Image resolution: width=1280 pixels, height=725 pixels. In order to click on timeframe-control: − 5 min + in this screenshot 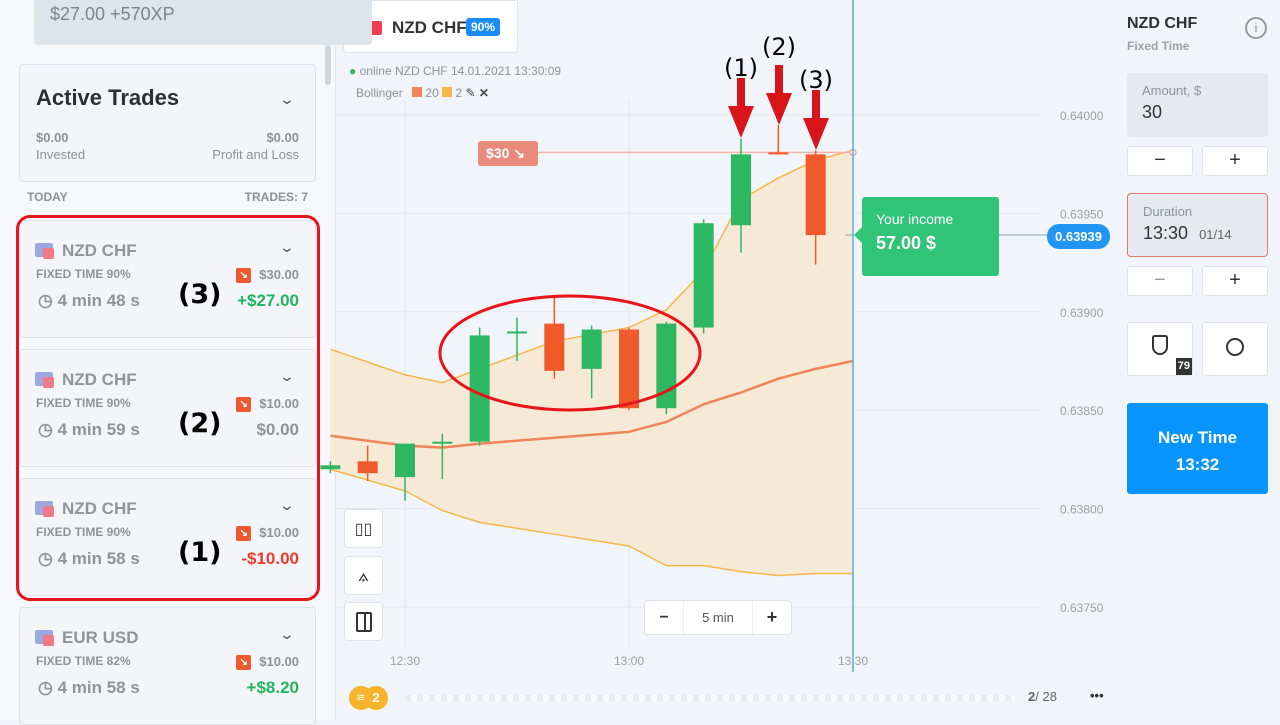, I will do `click(718, 617)`.